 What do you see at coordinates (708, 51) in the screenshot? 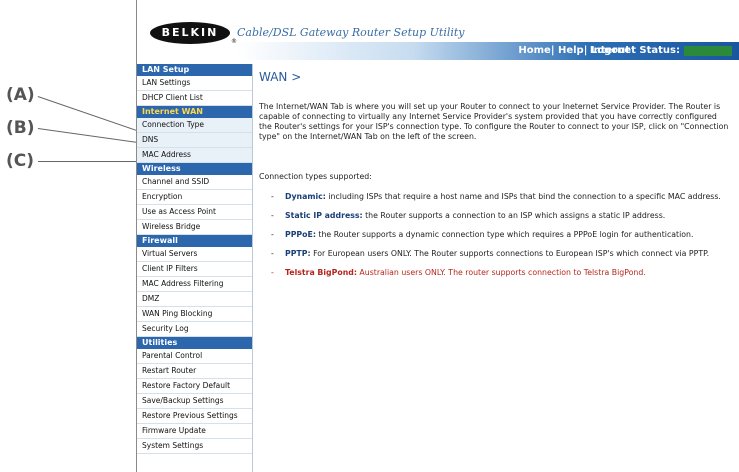
I see `internet-status-indicator` at bounding box center [708, 51].